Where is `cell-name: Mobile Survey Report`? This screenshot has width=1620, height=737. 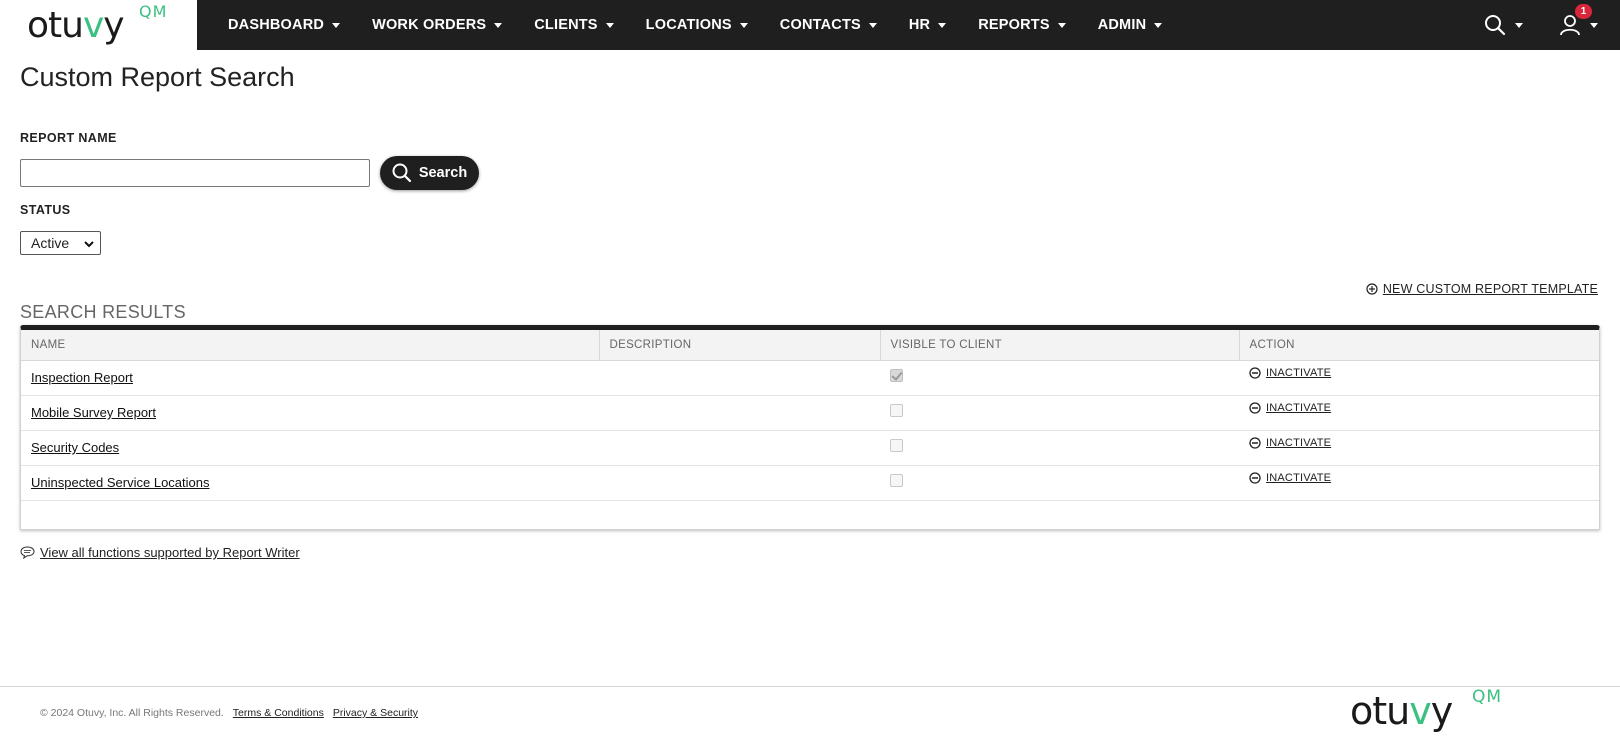 cell-name: Mobile Survey Report is located at coordinates (310, 413).